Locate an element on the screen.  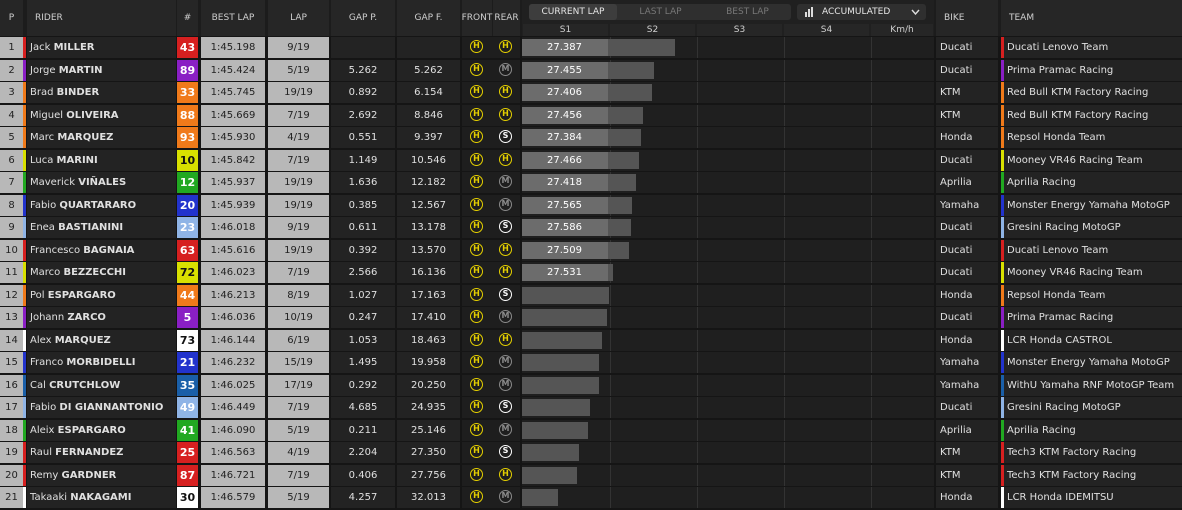
tab-best-lap: BEST LAP is located at coordinates (747, 12).